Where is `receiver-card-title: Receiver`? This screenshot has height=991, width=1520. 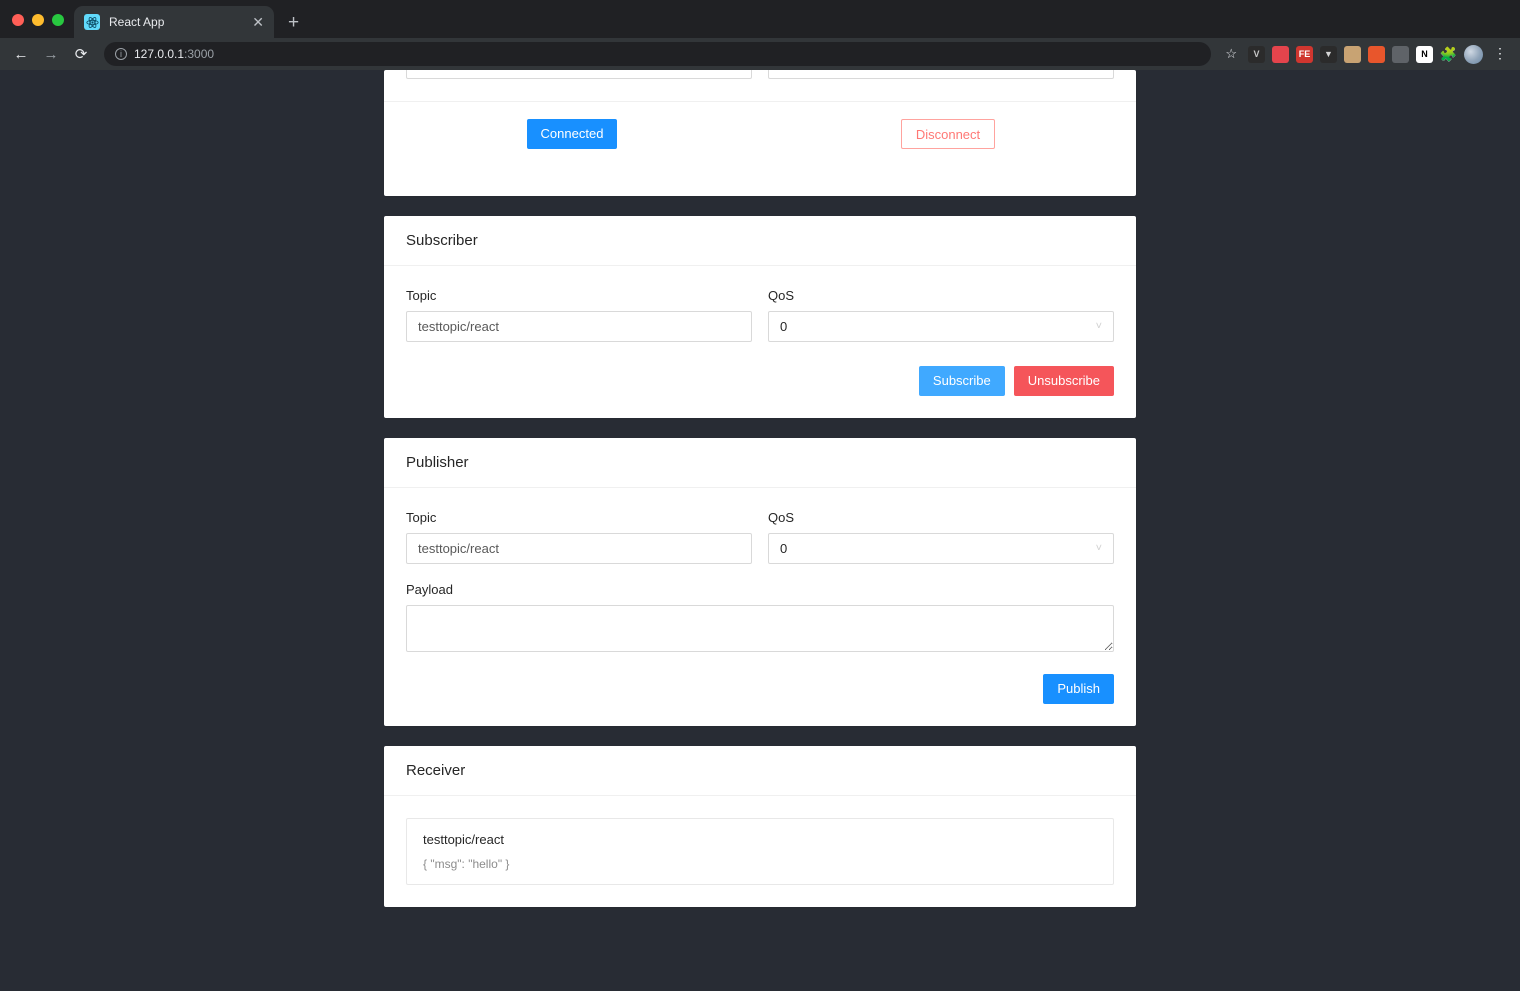
receiver-card-title: Receiver is located at coordinates (760, 771).